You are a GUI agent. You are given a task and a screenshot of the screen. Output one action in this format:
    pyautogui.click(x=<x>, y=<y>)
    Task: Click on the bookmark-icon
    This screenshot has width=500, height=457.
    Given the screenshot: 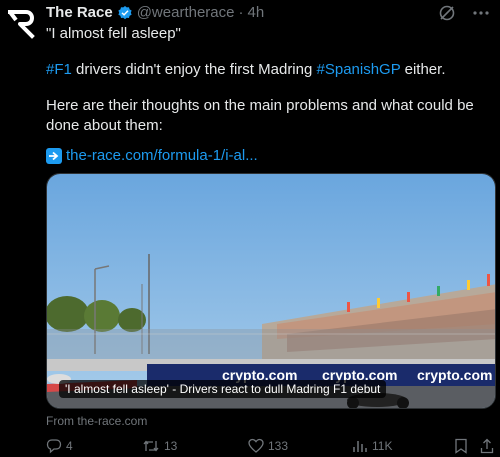 What is the action you would take?
    pyautogui.click(x=461, y=446)
    